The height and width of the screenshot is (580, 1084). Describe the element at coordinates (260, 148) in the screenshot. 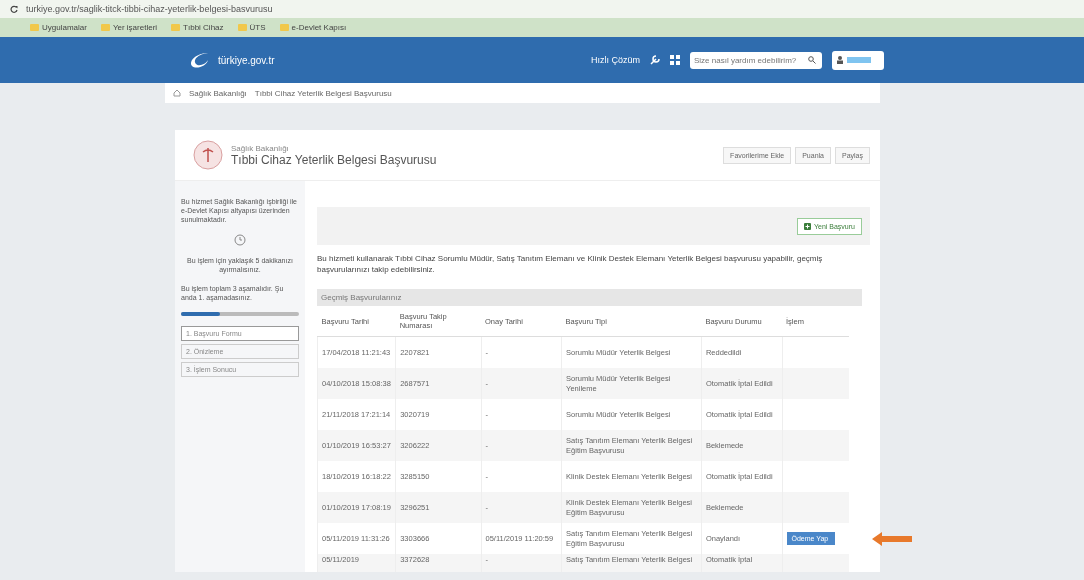

I see `agency-name: Sağlık Bakanlığı` at that location.